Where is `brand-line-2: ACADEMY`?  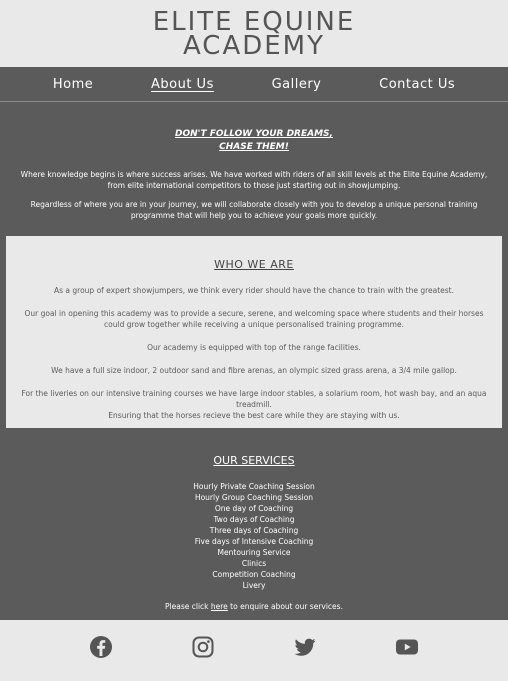 brand-line-2: ACADEMY is located at coordinates (254, 46).